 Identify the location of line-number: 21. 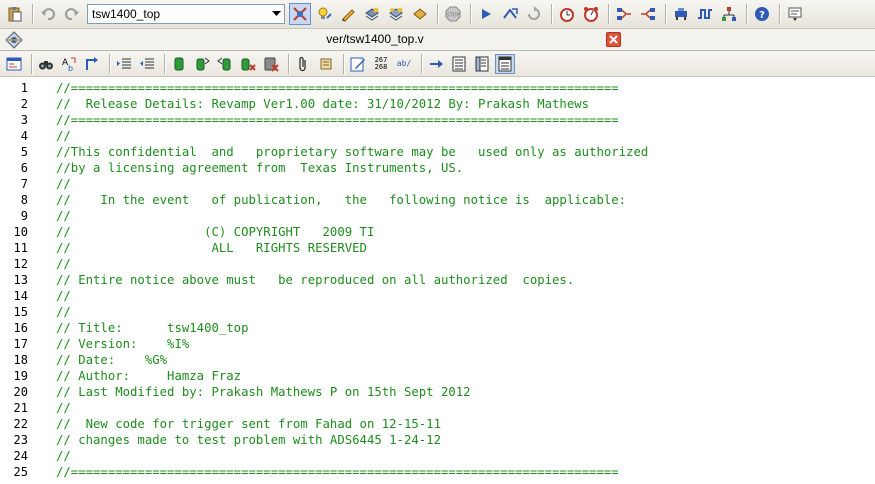
(20, 408).